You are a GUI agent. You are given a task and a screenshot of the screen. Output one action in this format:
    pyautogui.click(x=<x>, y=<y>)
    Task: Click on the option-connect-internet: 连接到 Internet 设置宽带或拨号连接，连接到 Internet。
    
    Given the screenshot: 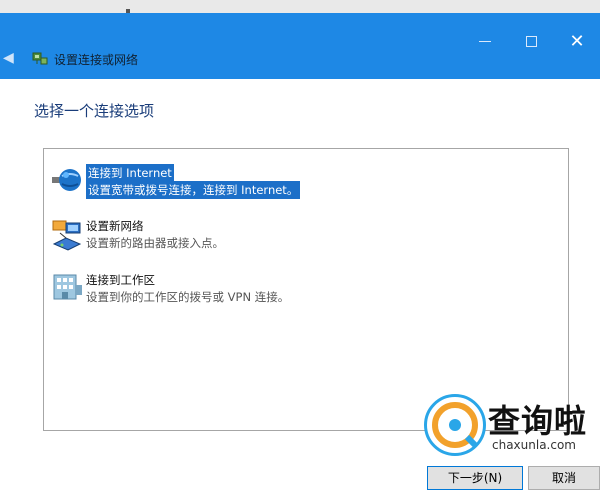 What is the action you would take?
    pyautogui.click(x=306, y=186)
    